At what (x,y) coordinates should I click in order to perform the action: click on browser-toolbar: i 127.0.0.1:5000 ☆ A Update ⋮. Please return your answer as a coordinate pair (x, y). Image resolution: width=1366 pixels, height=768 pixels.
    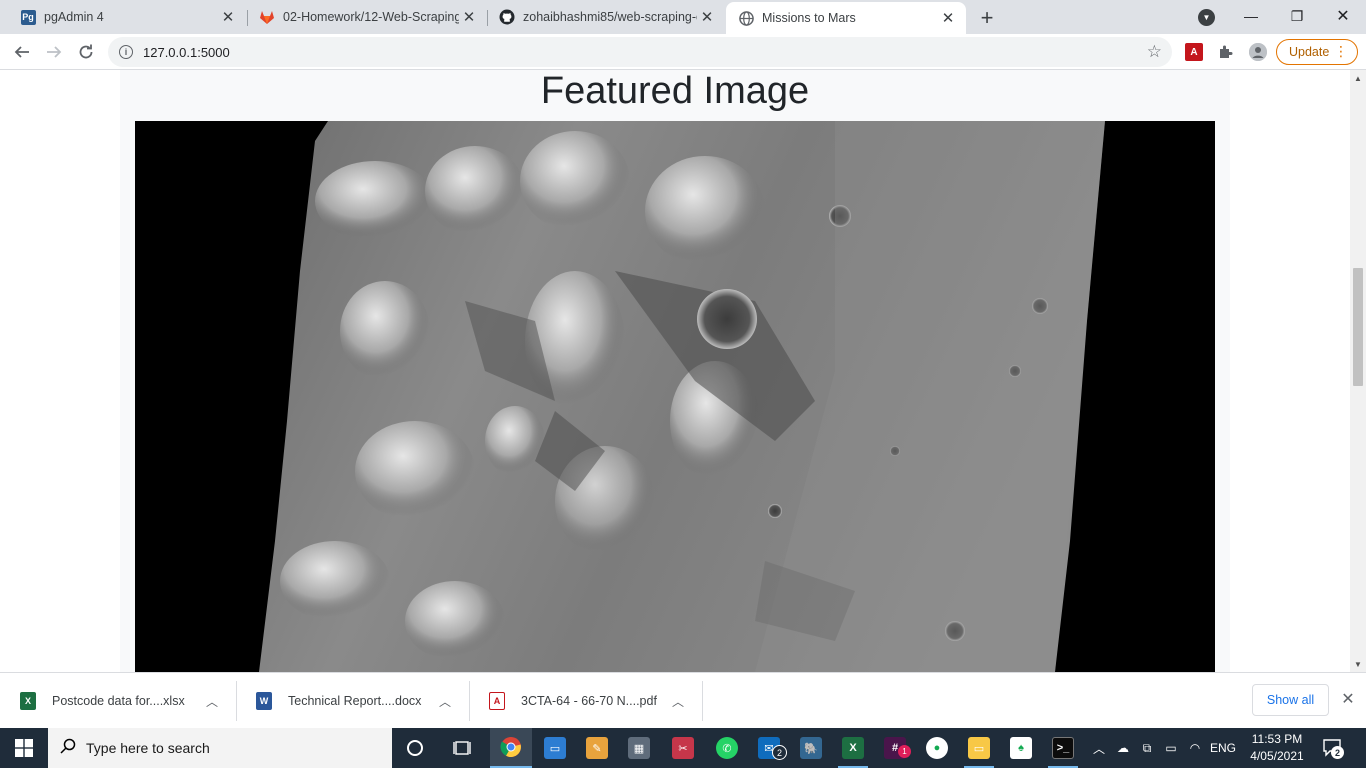
    Looking at the image, I should click on (683, 52).